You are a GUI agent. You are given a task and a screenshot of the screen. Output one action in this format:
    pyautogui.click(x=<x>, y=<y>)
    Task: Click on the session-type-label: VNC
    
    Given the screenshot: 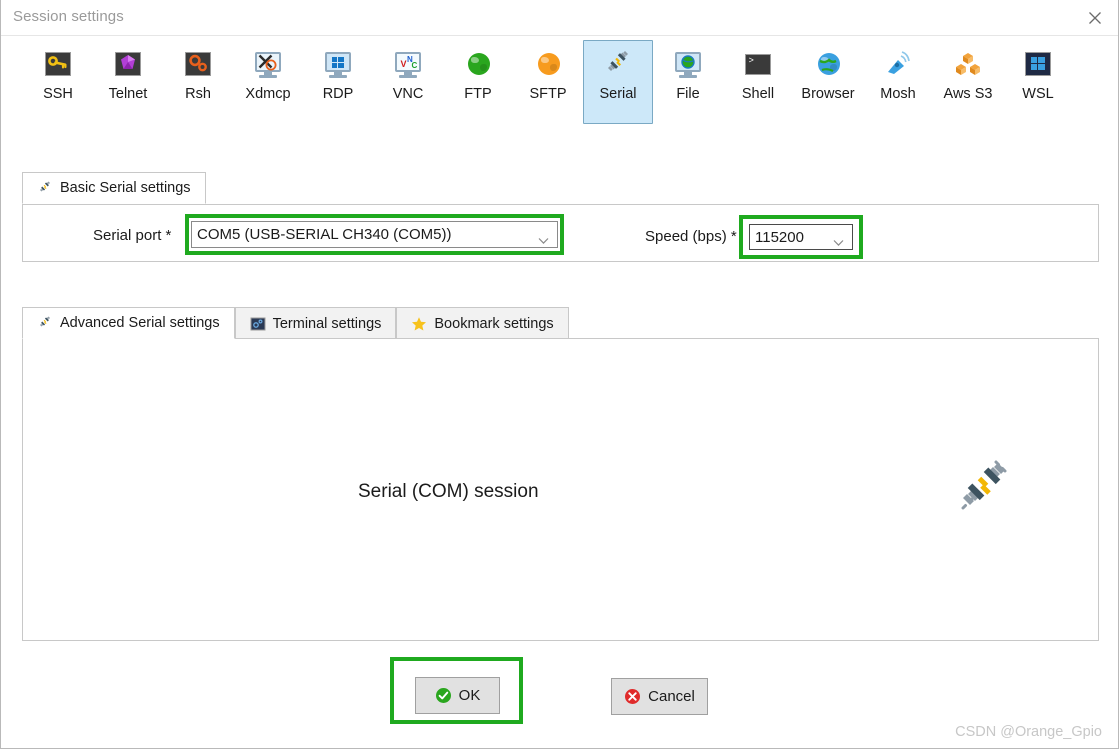 What is the action you would take?
    pyautogui.click(x=408, y=94)
    